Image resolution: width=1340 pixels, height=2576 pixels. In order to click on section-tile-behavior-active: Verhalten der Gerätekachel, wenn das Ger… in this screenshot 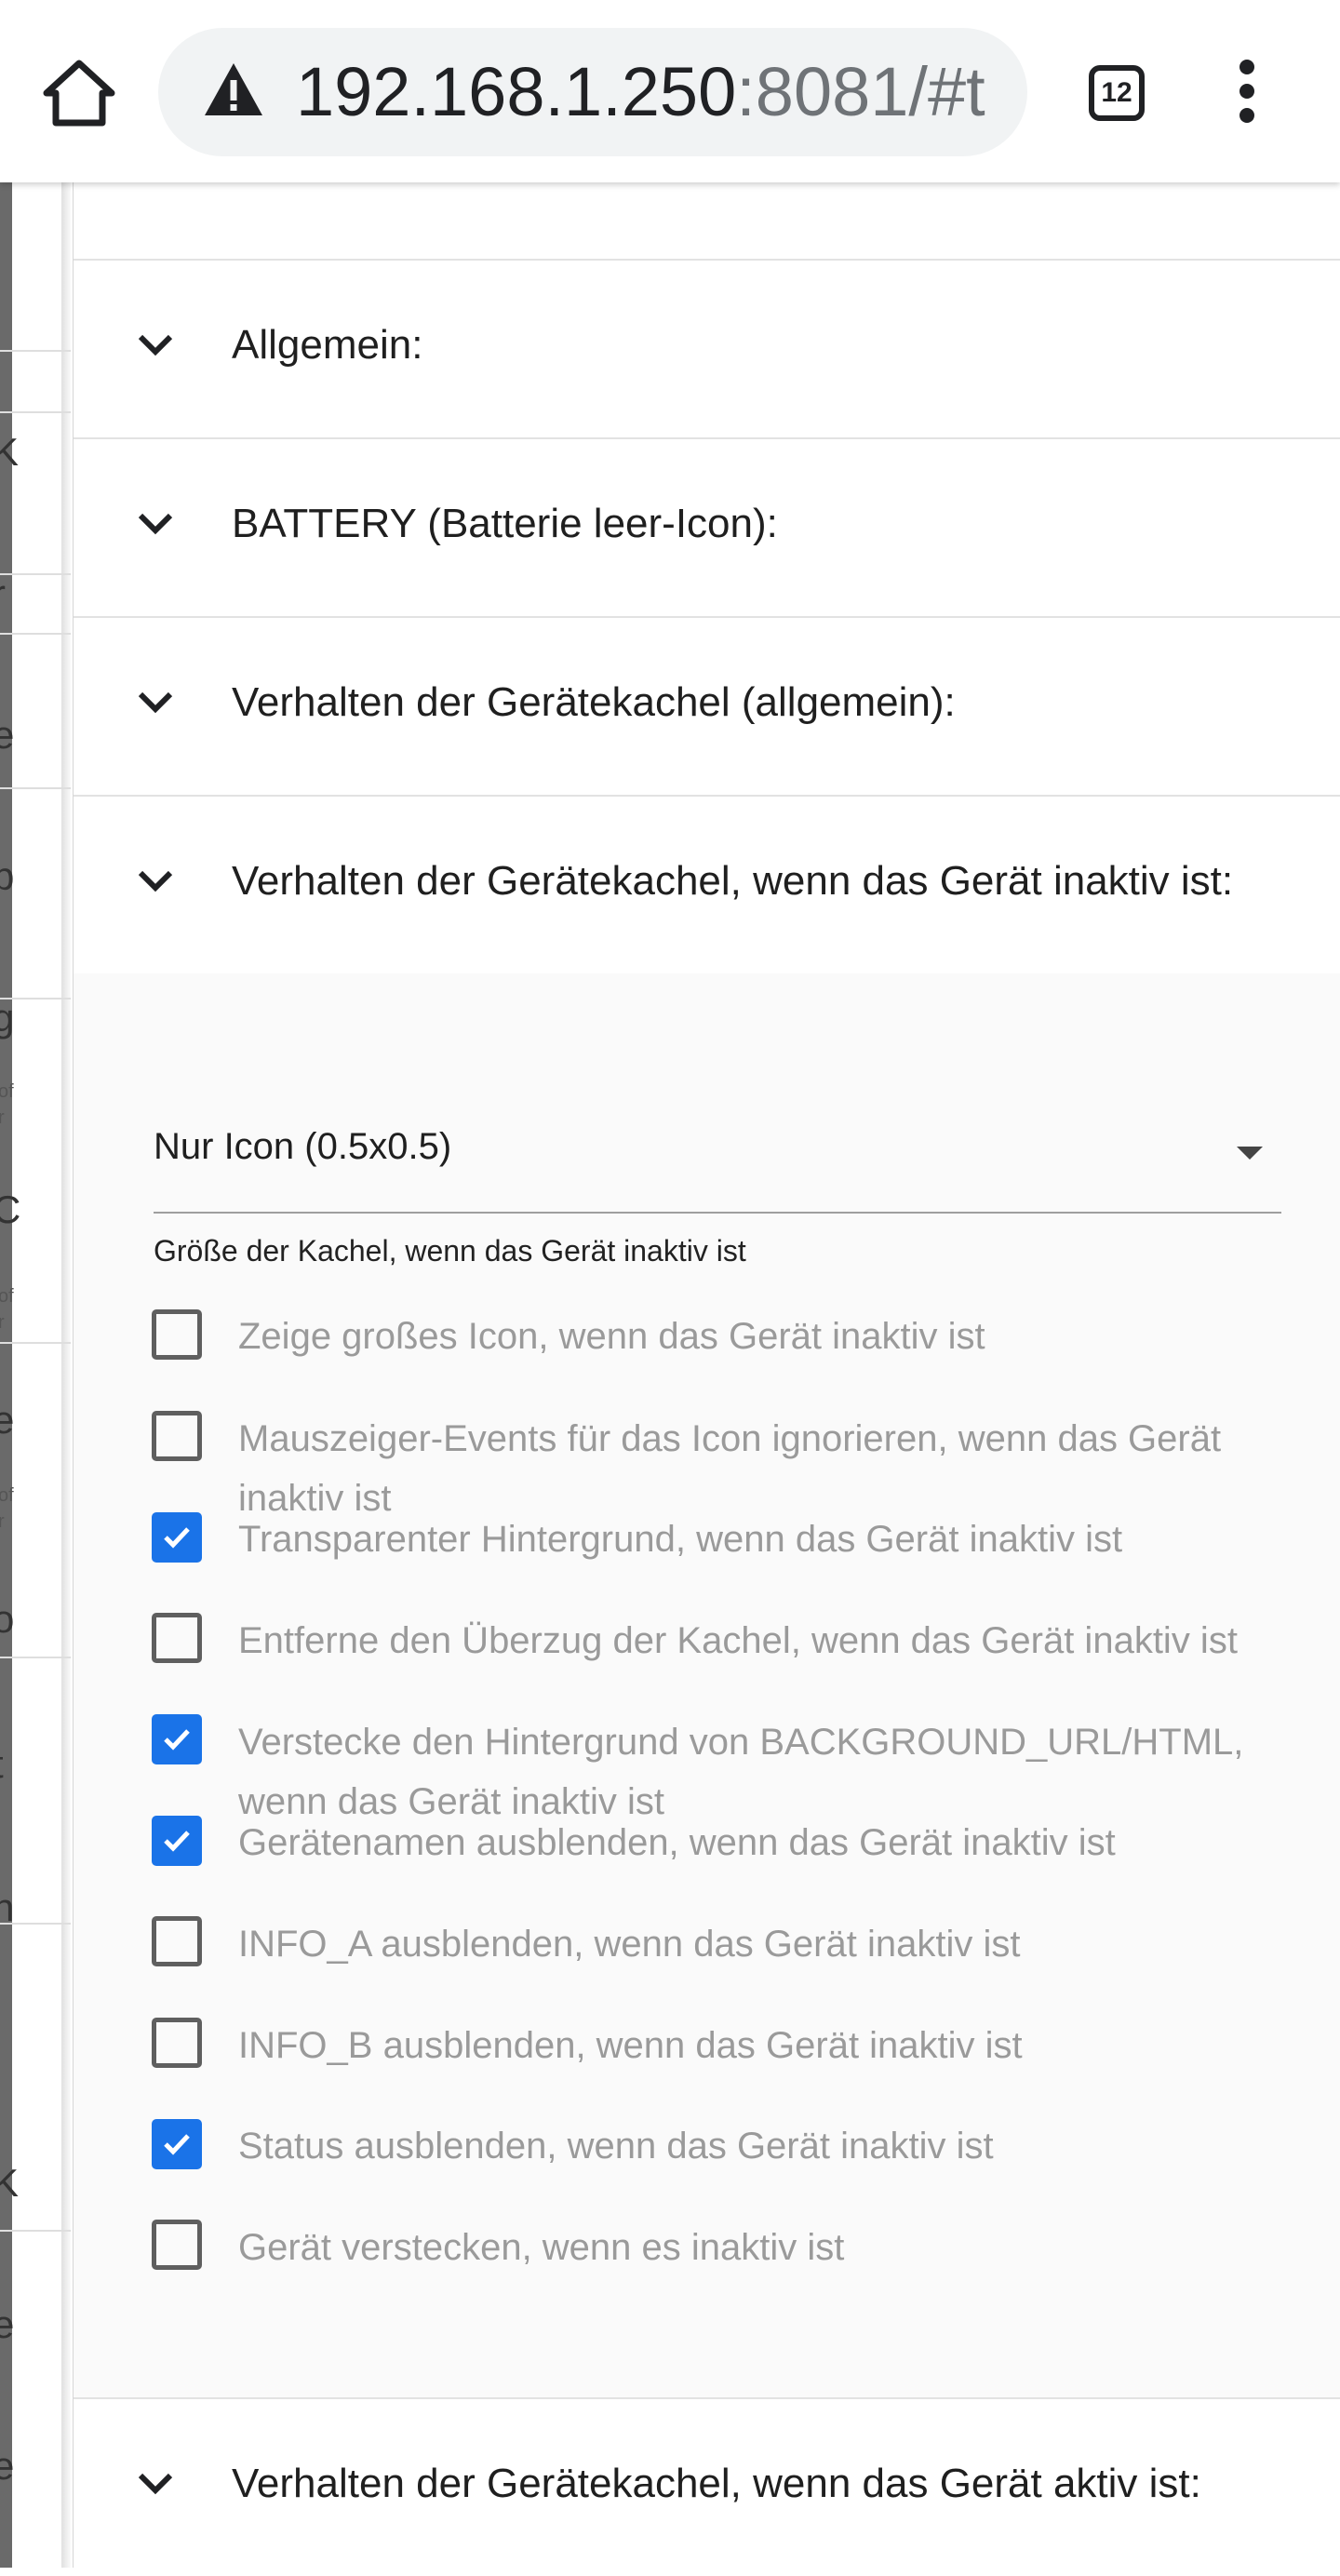, I will do `click(707, 2487)`.